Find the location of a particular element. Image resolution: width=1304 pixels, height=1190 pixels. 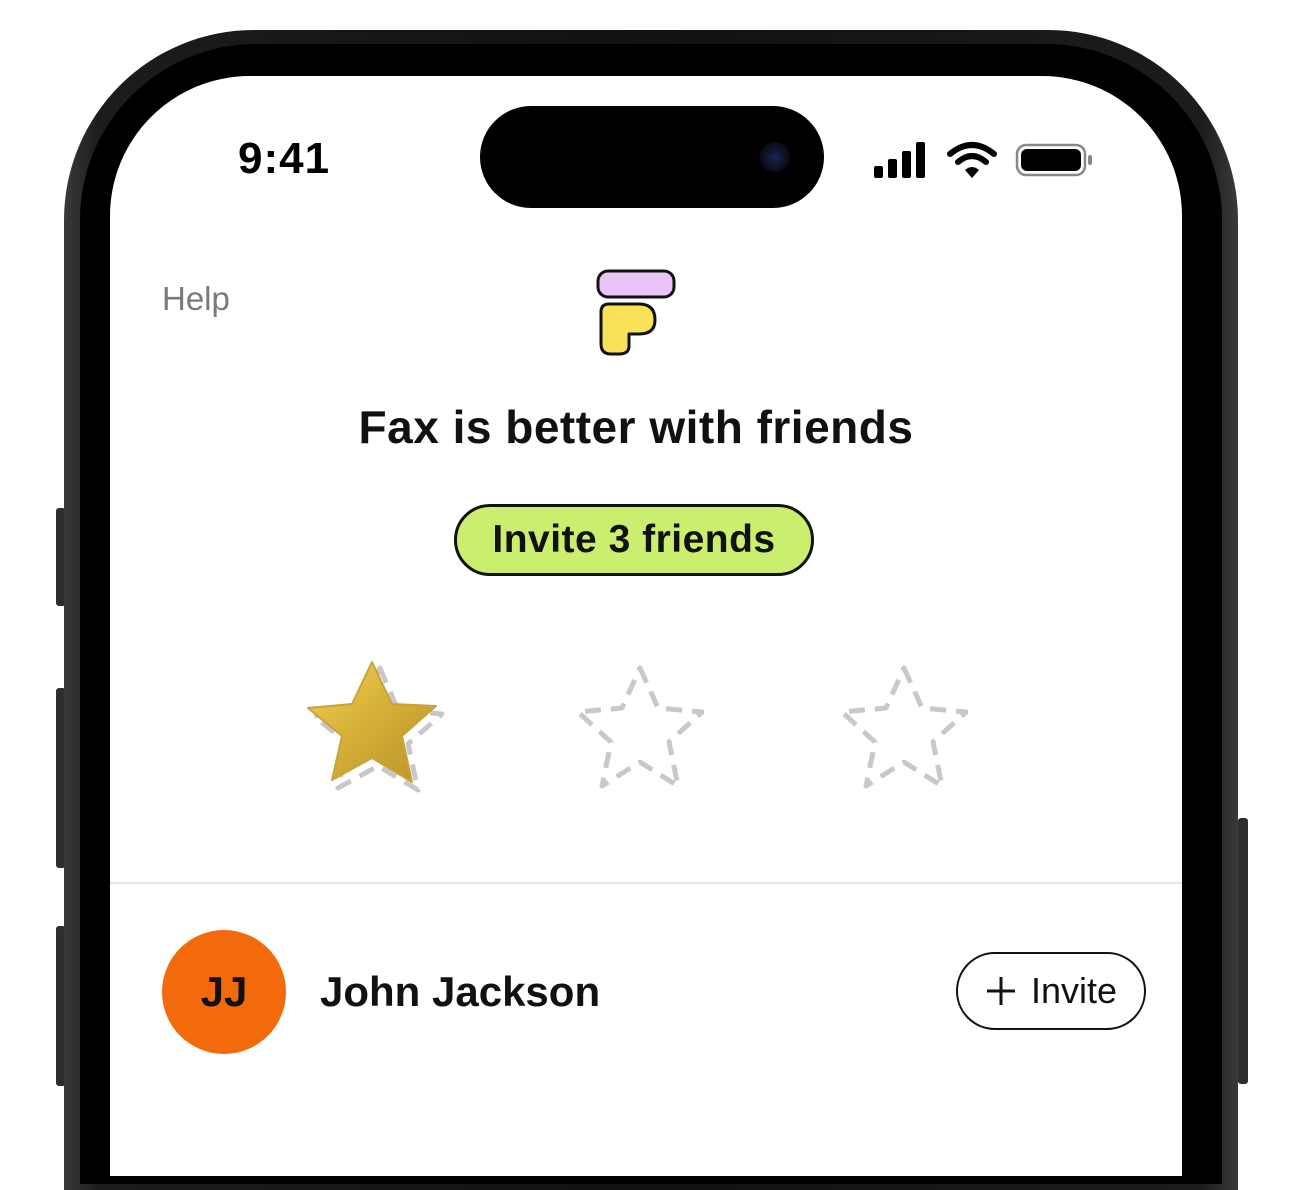

invite-contact-button: Invite is located at coordinates (1051, 991).